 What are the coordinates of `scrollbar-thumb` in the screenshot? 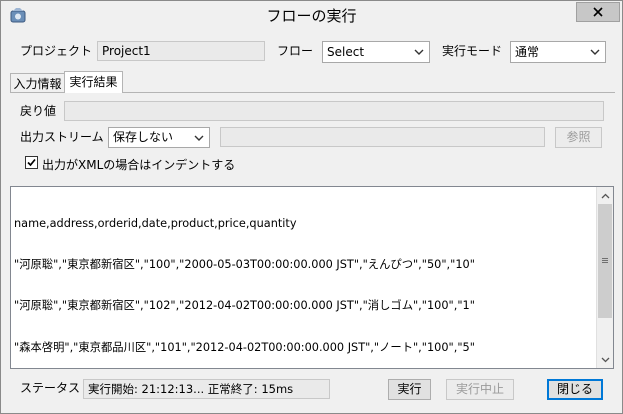 It's located at (605, 261).